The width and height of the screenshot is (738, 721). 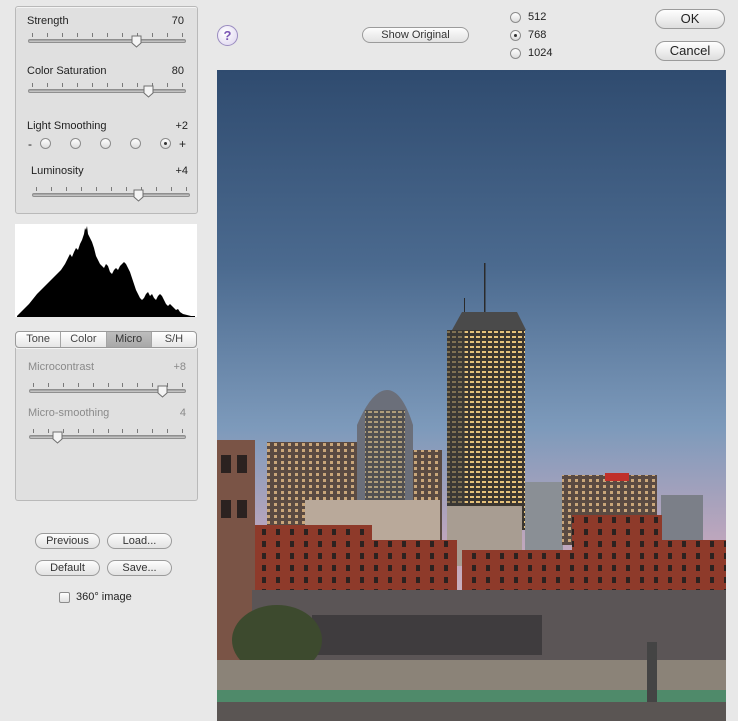 What do you see at coordinates (174, 339) in the screenshot?
I see `tab-sh: S/H` at bounding box center [174, 339].